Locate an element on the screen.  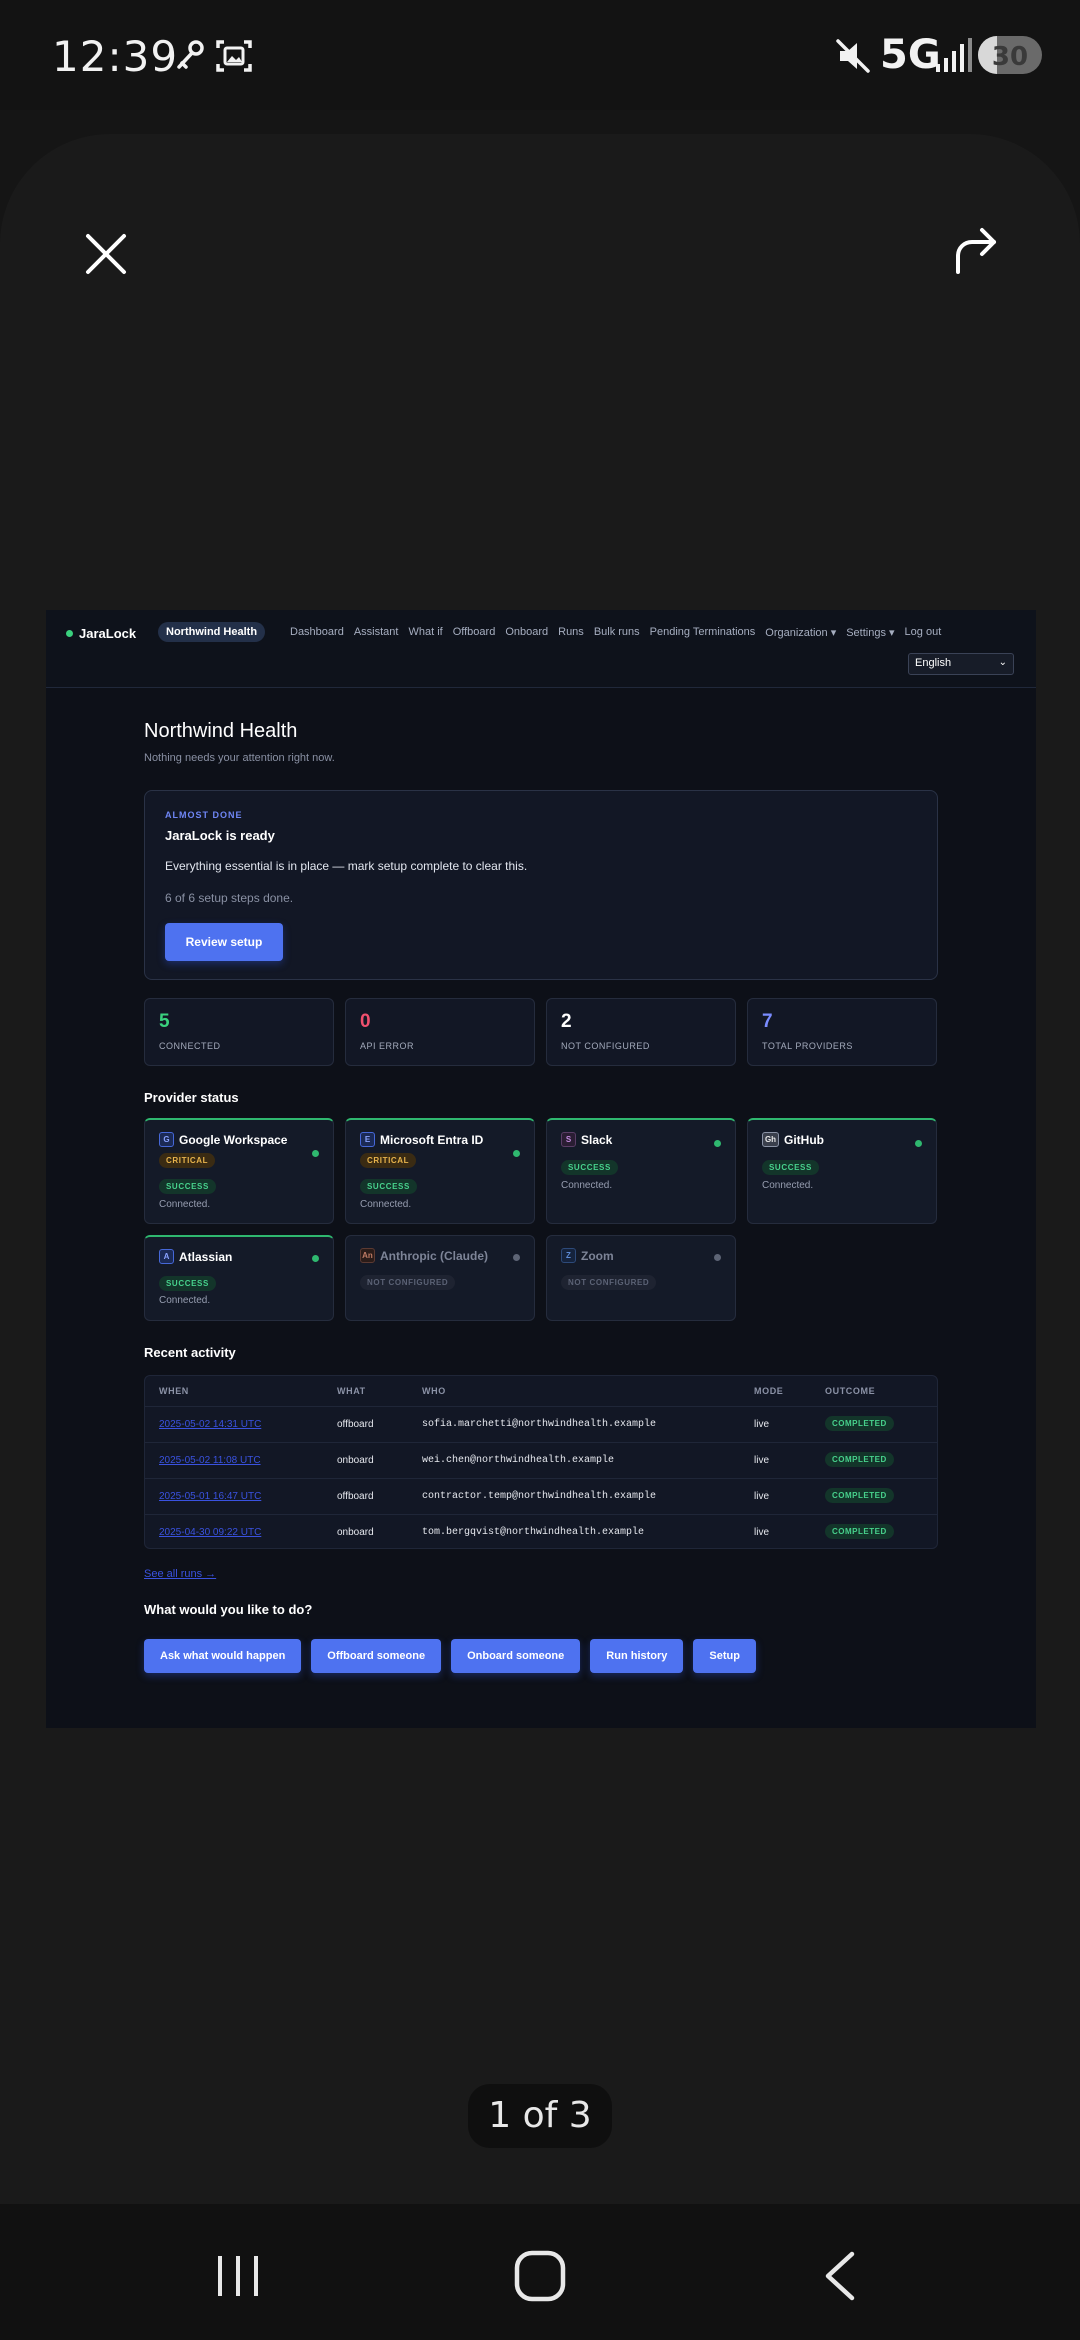
provider-name: Anthropic (Claude) is located at coordinates (434, 1255).